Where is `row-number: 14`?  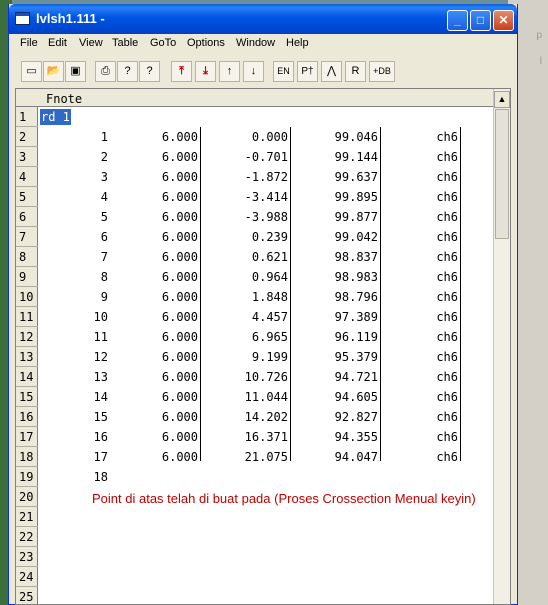 row-number: 14 is located at coordinates (27, 377).